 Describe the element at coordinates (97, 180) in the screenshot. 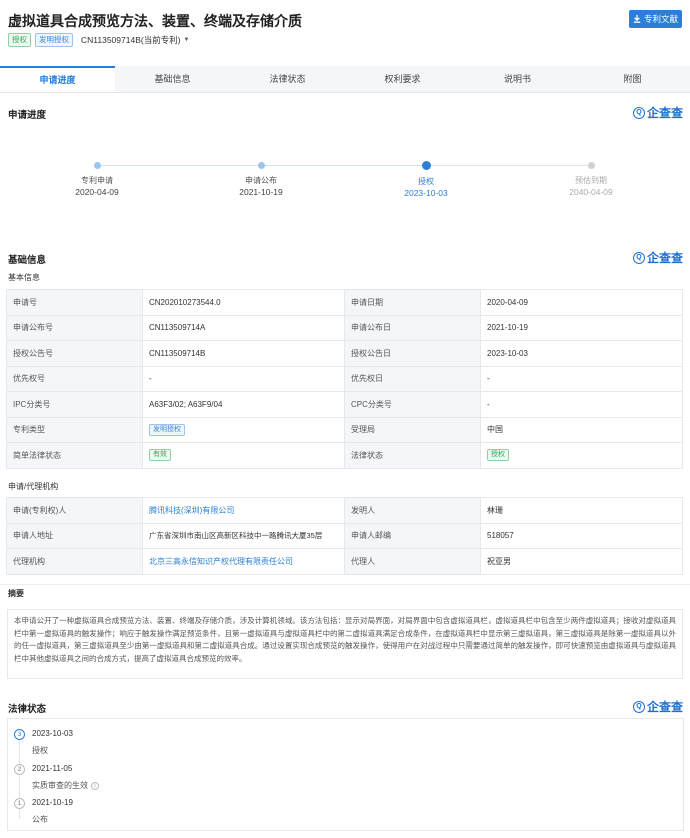

I see `timeline-step-label: 专利申请` at that location.